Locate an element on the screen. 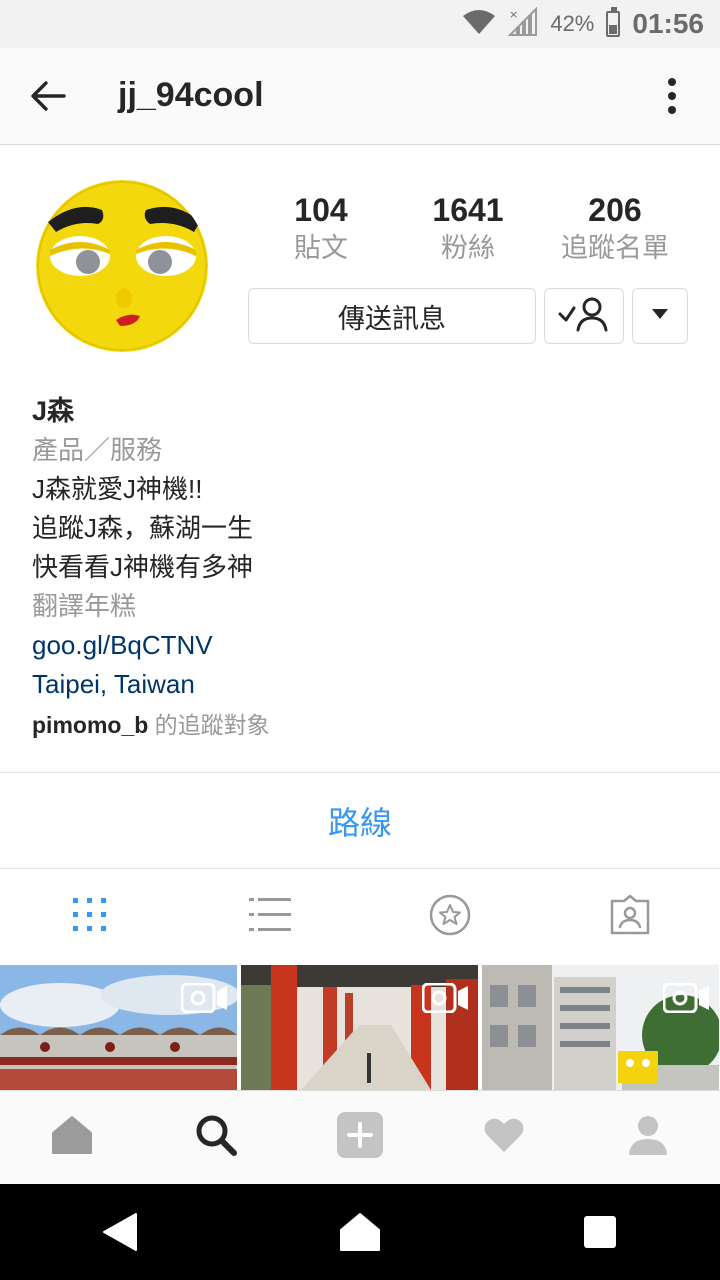 Image resolution: width=720 pixels, height=1280 pixels. display-name: J森 is located at coordinates (53, 411).